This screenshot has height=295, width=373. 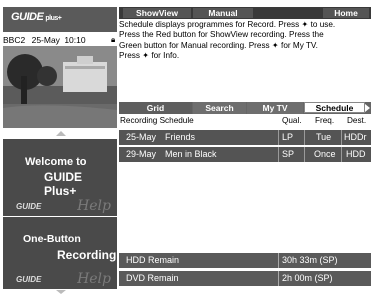 I want to click on row-frequency: Once, so click(x=325, y=154).